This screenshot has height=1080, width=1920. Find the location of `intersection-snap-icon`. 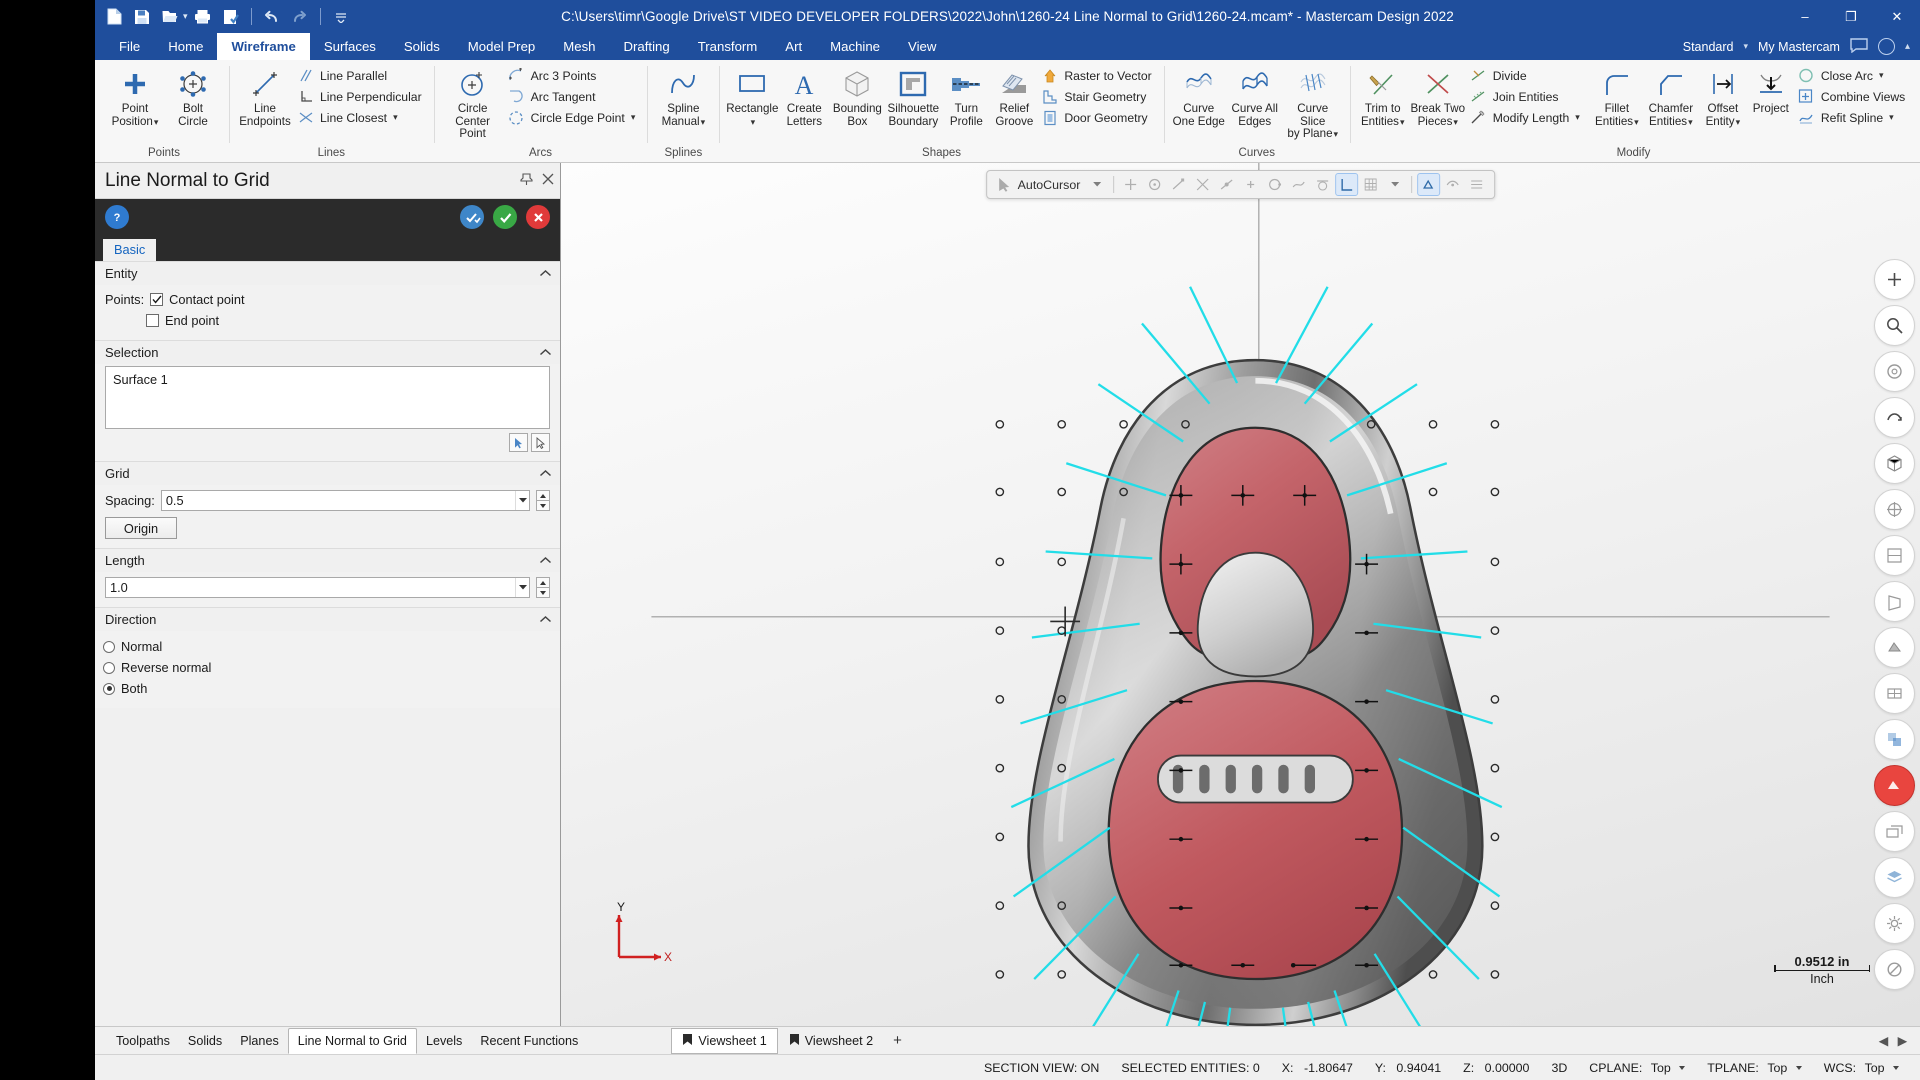

intersection-snap-icon is located at coordinates (1202, 184).